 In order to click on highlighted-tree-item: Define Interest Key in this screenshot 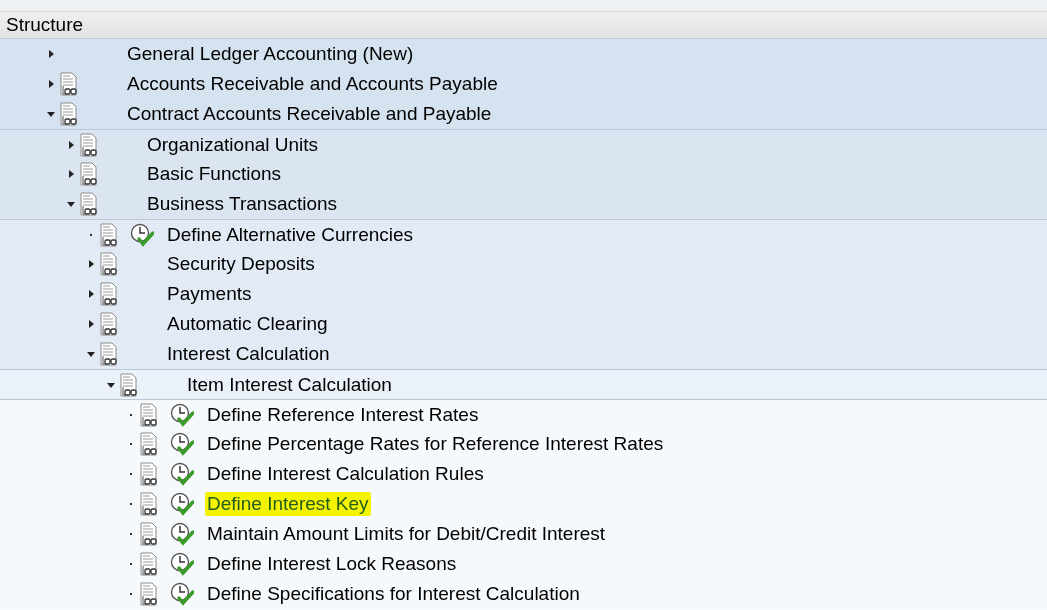, I will do `click(288, 504)`.